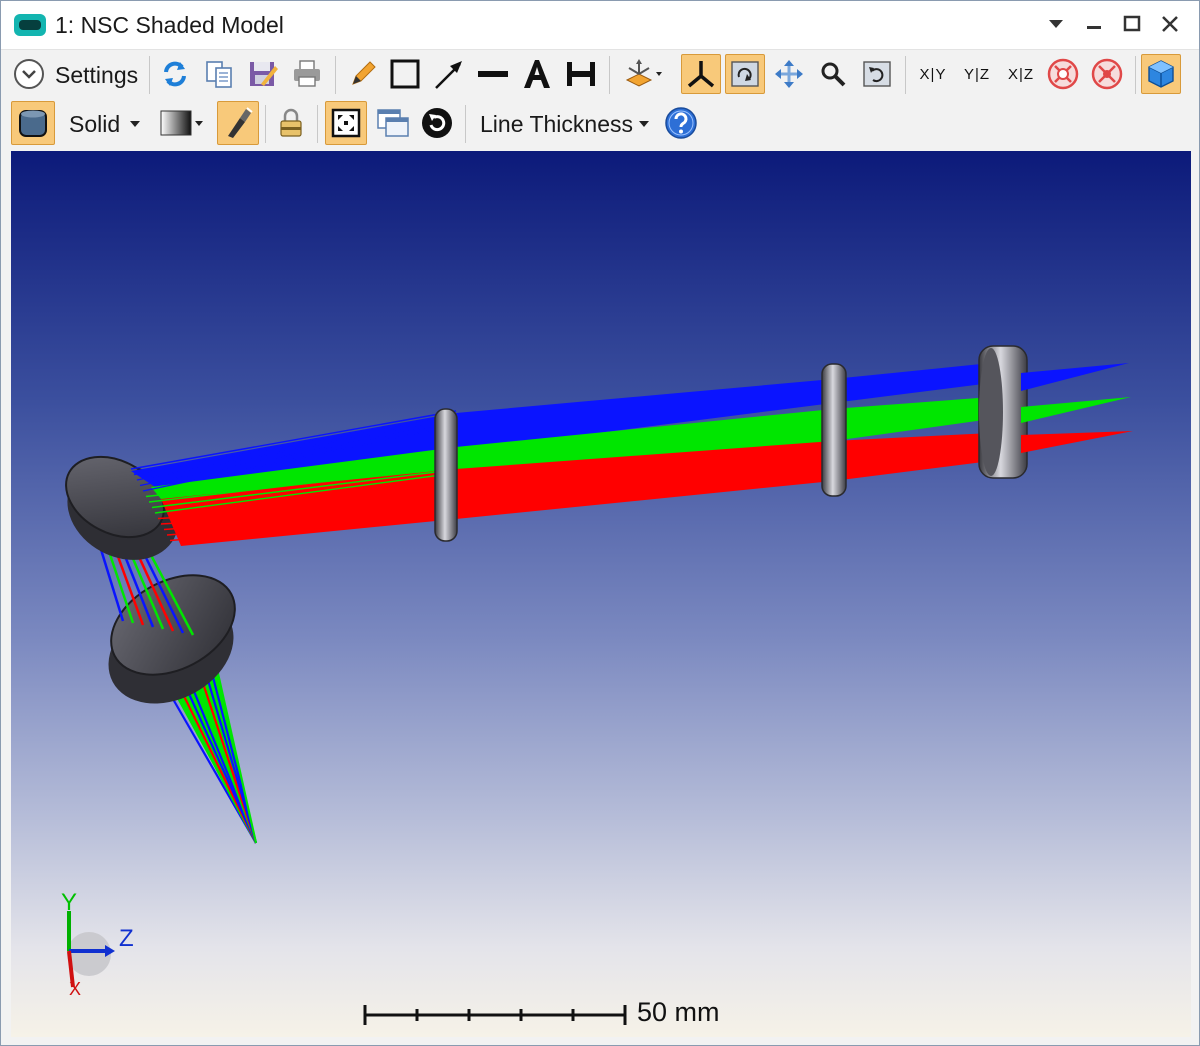  I want to click on dimension-button, so click(581, 74).